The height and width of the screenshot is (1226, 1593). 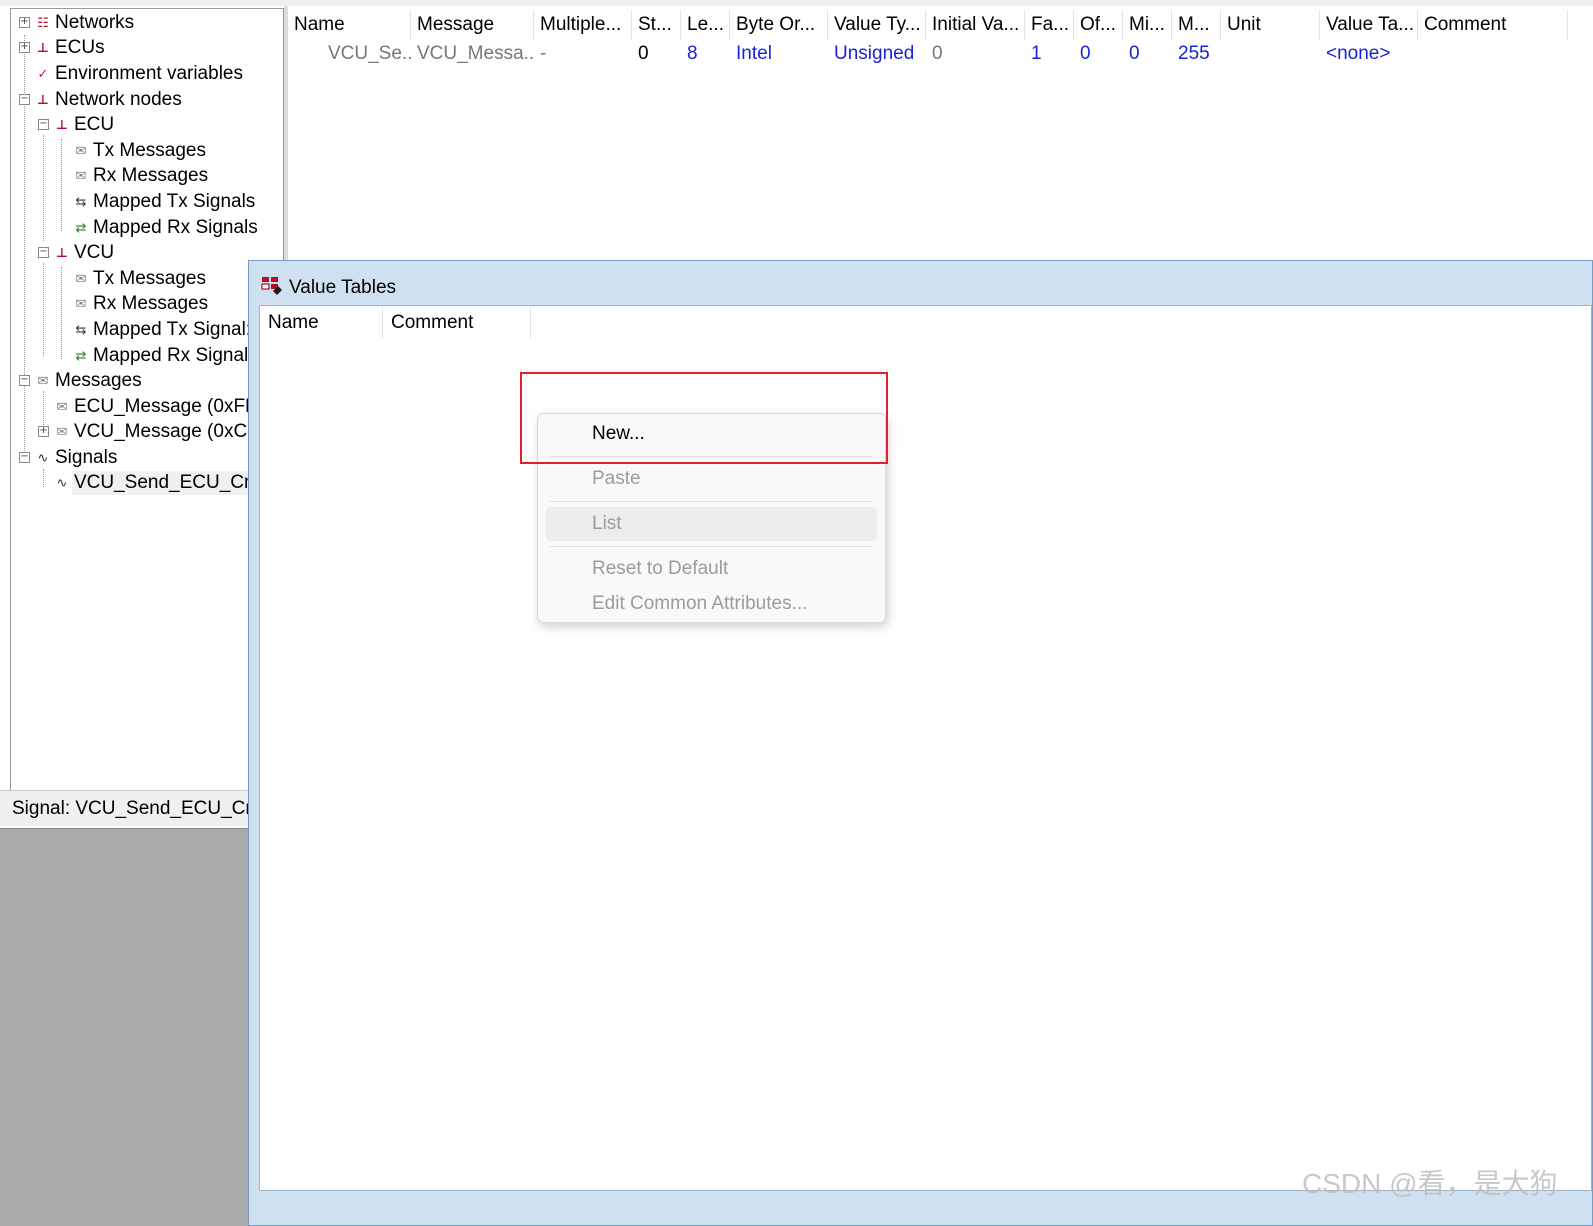 I want to click on tree-item-vcu-mapped-rx-signals: ⇄ Mapped Rx Signal, so click(x=146, y=356).